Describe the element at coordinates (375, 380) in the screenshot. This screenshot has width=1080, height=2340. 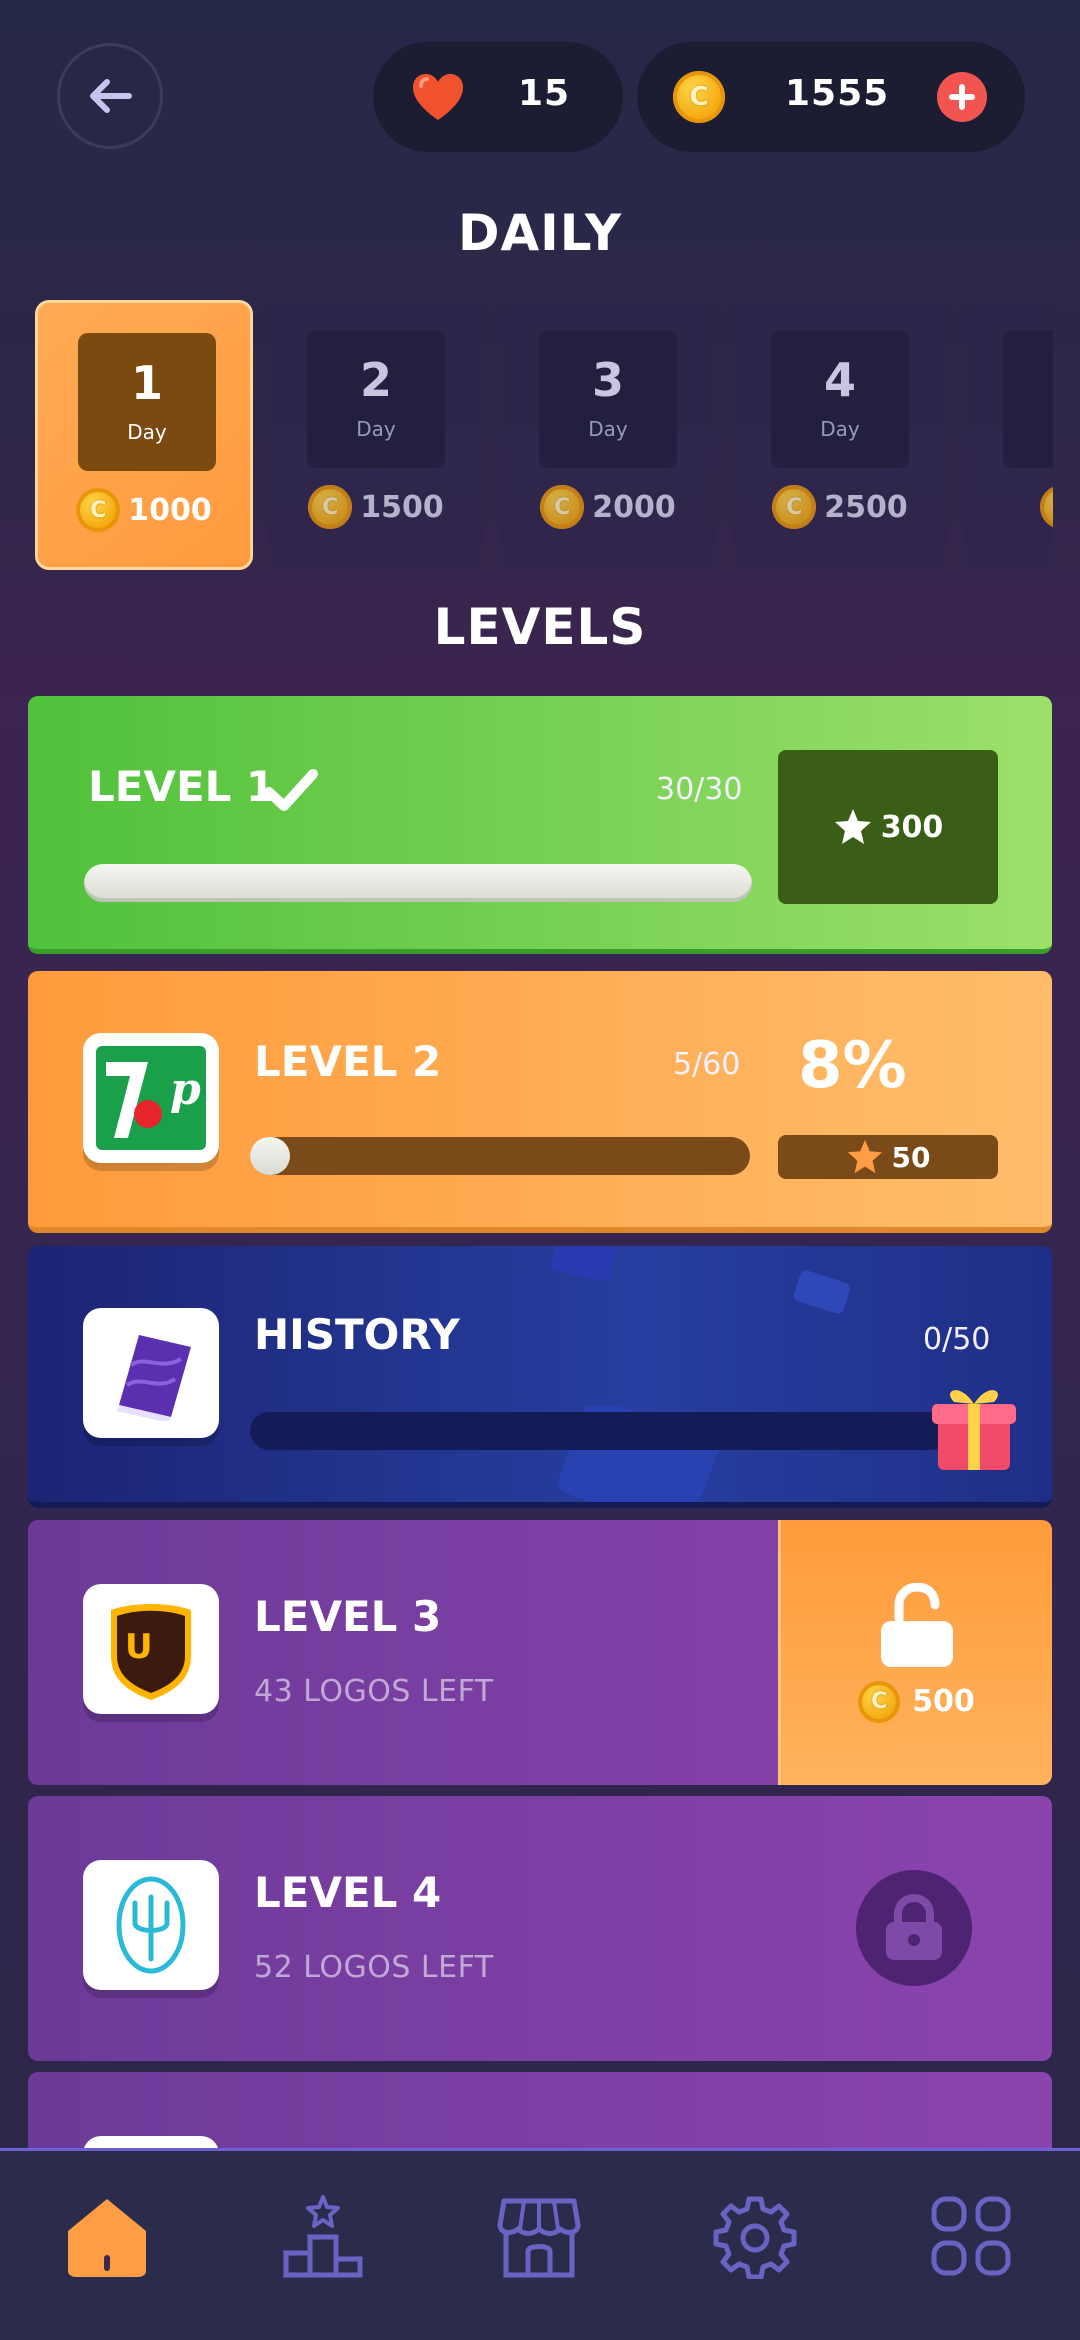
I see `day-number: 2` at that location.